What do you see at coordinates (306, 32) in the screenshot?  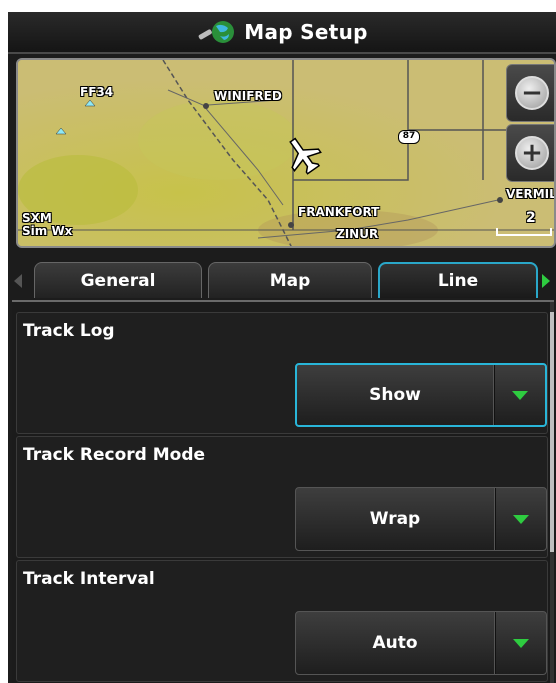 I see `window-title: Map Setup` at bounding box center [306, 32].